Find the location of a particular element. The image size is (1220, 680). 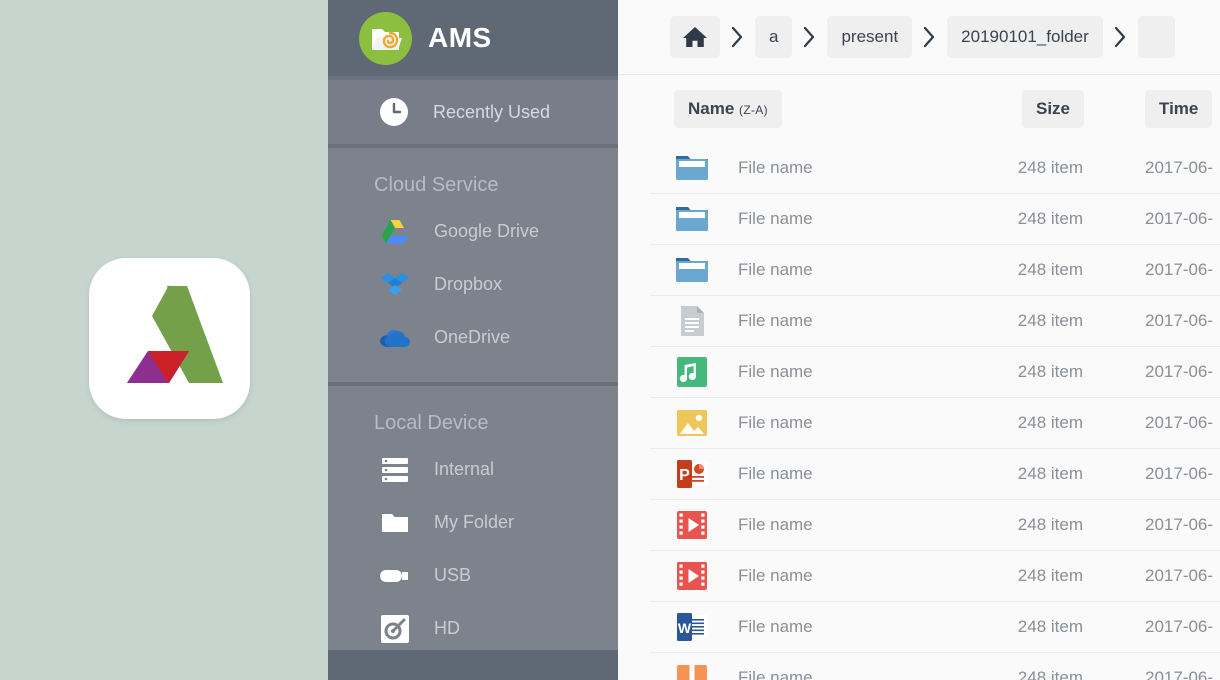

breadcrumb: a present 20190101_folder is located at coordinates (919, 37).